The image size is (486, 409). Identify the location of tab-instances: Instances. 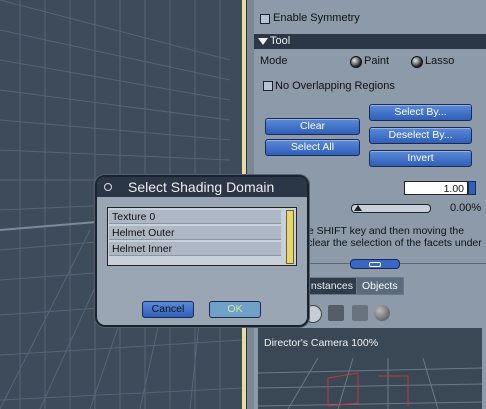
(330, 286).